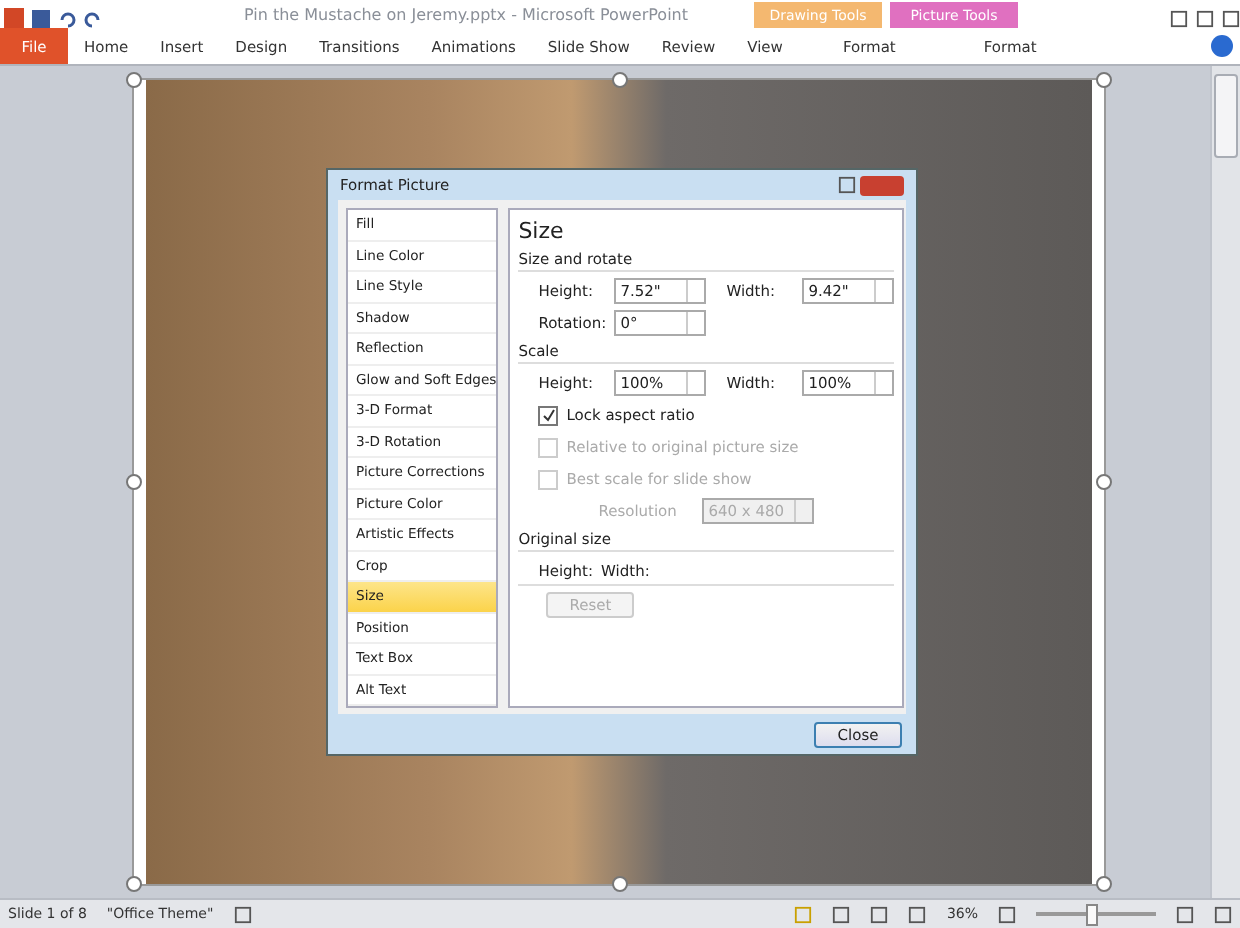 The width and height of the screenshot is (1240, 928). What do you see at coordinates (14, 18) in the screenshot?
I see `app-logo-icon` at bounding box center [14, 18].